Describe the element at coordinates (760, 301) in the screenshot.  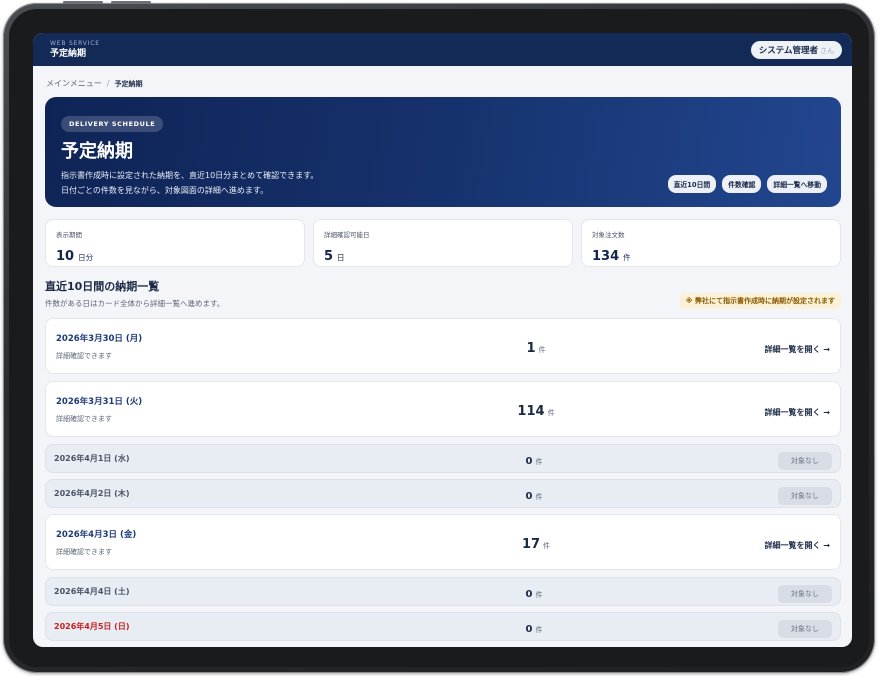
I see `notice-badge: ※ 弊社にて指示書作成時に納期が設定されます` at that location.